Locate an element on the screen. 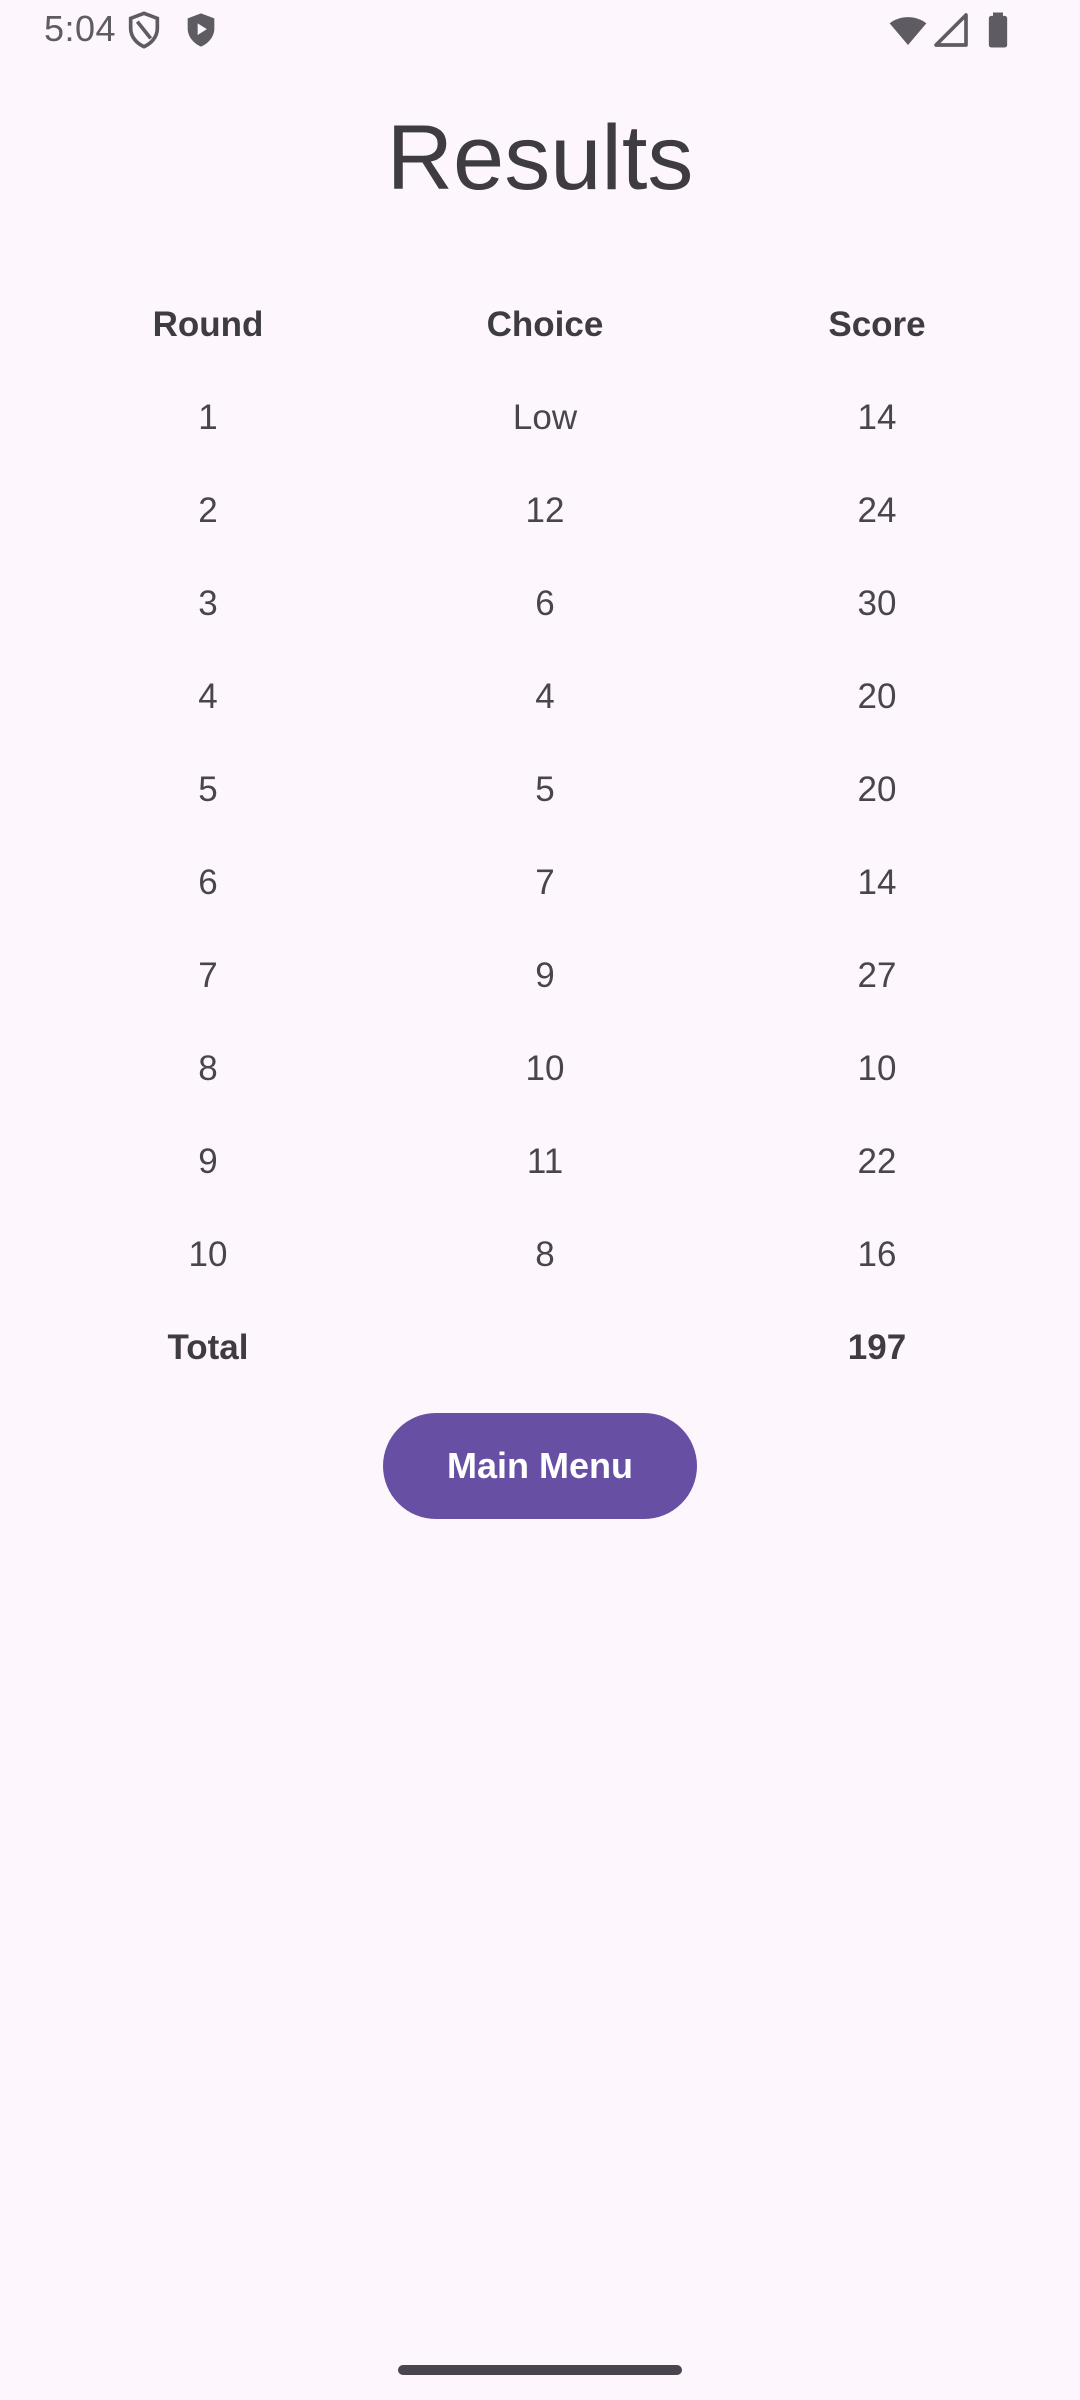 The width and height of the screenshot is (1080, 2400). round-cell: 4 is located at coordinates (208, 696).